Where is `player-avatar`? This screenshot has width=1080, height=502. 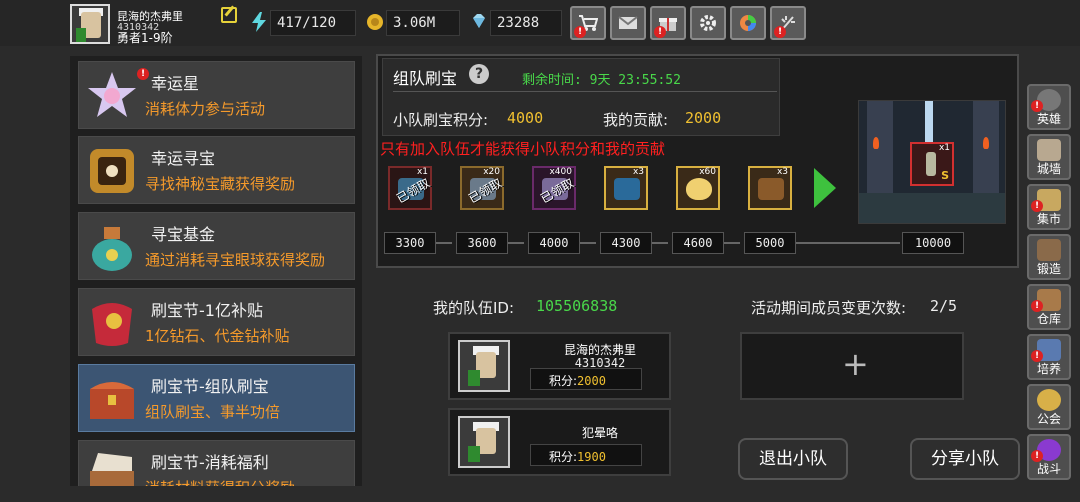 player-avatar is located at coordinates (90, 24).